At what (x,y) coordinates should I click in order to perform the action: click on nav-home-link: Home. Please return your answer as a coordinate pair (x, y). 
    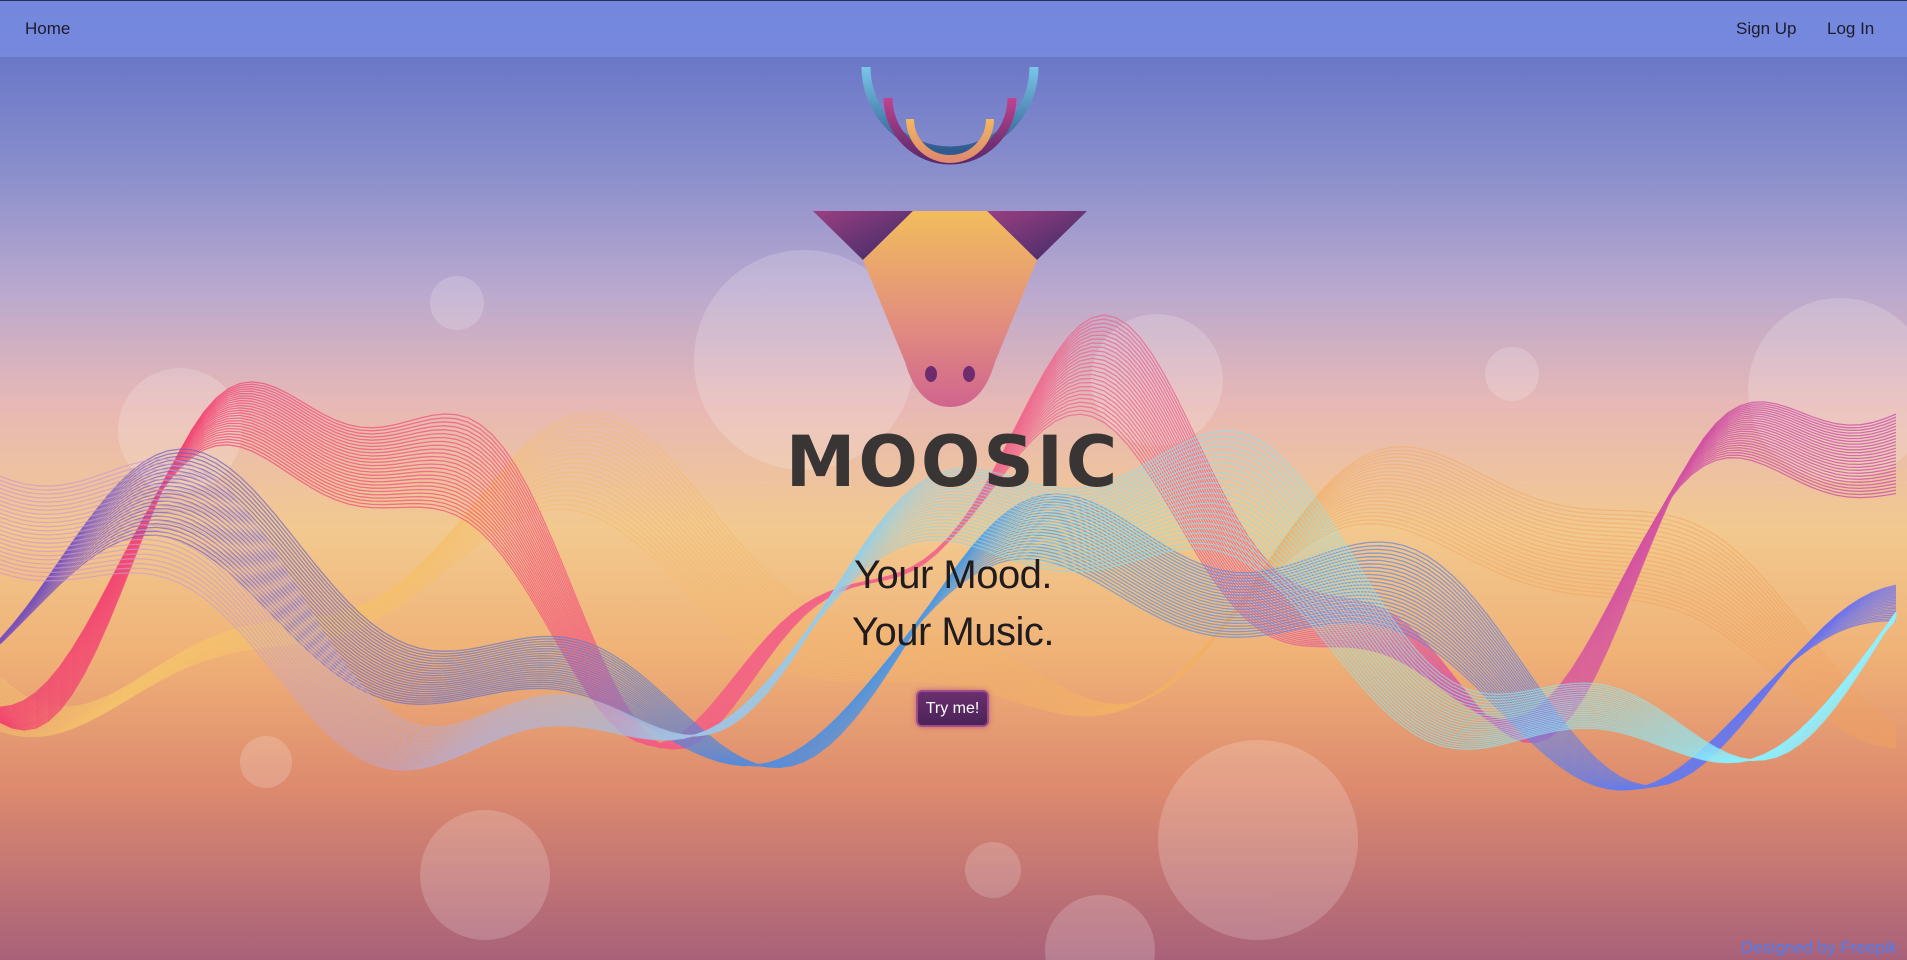
    Looking at the image, I should click on (47, 29).